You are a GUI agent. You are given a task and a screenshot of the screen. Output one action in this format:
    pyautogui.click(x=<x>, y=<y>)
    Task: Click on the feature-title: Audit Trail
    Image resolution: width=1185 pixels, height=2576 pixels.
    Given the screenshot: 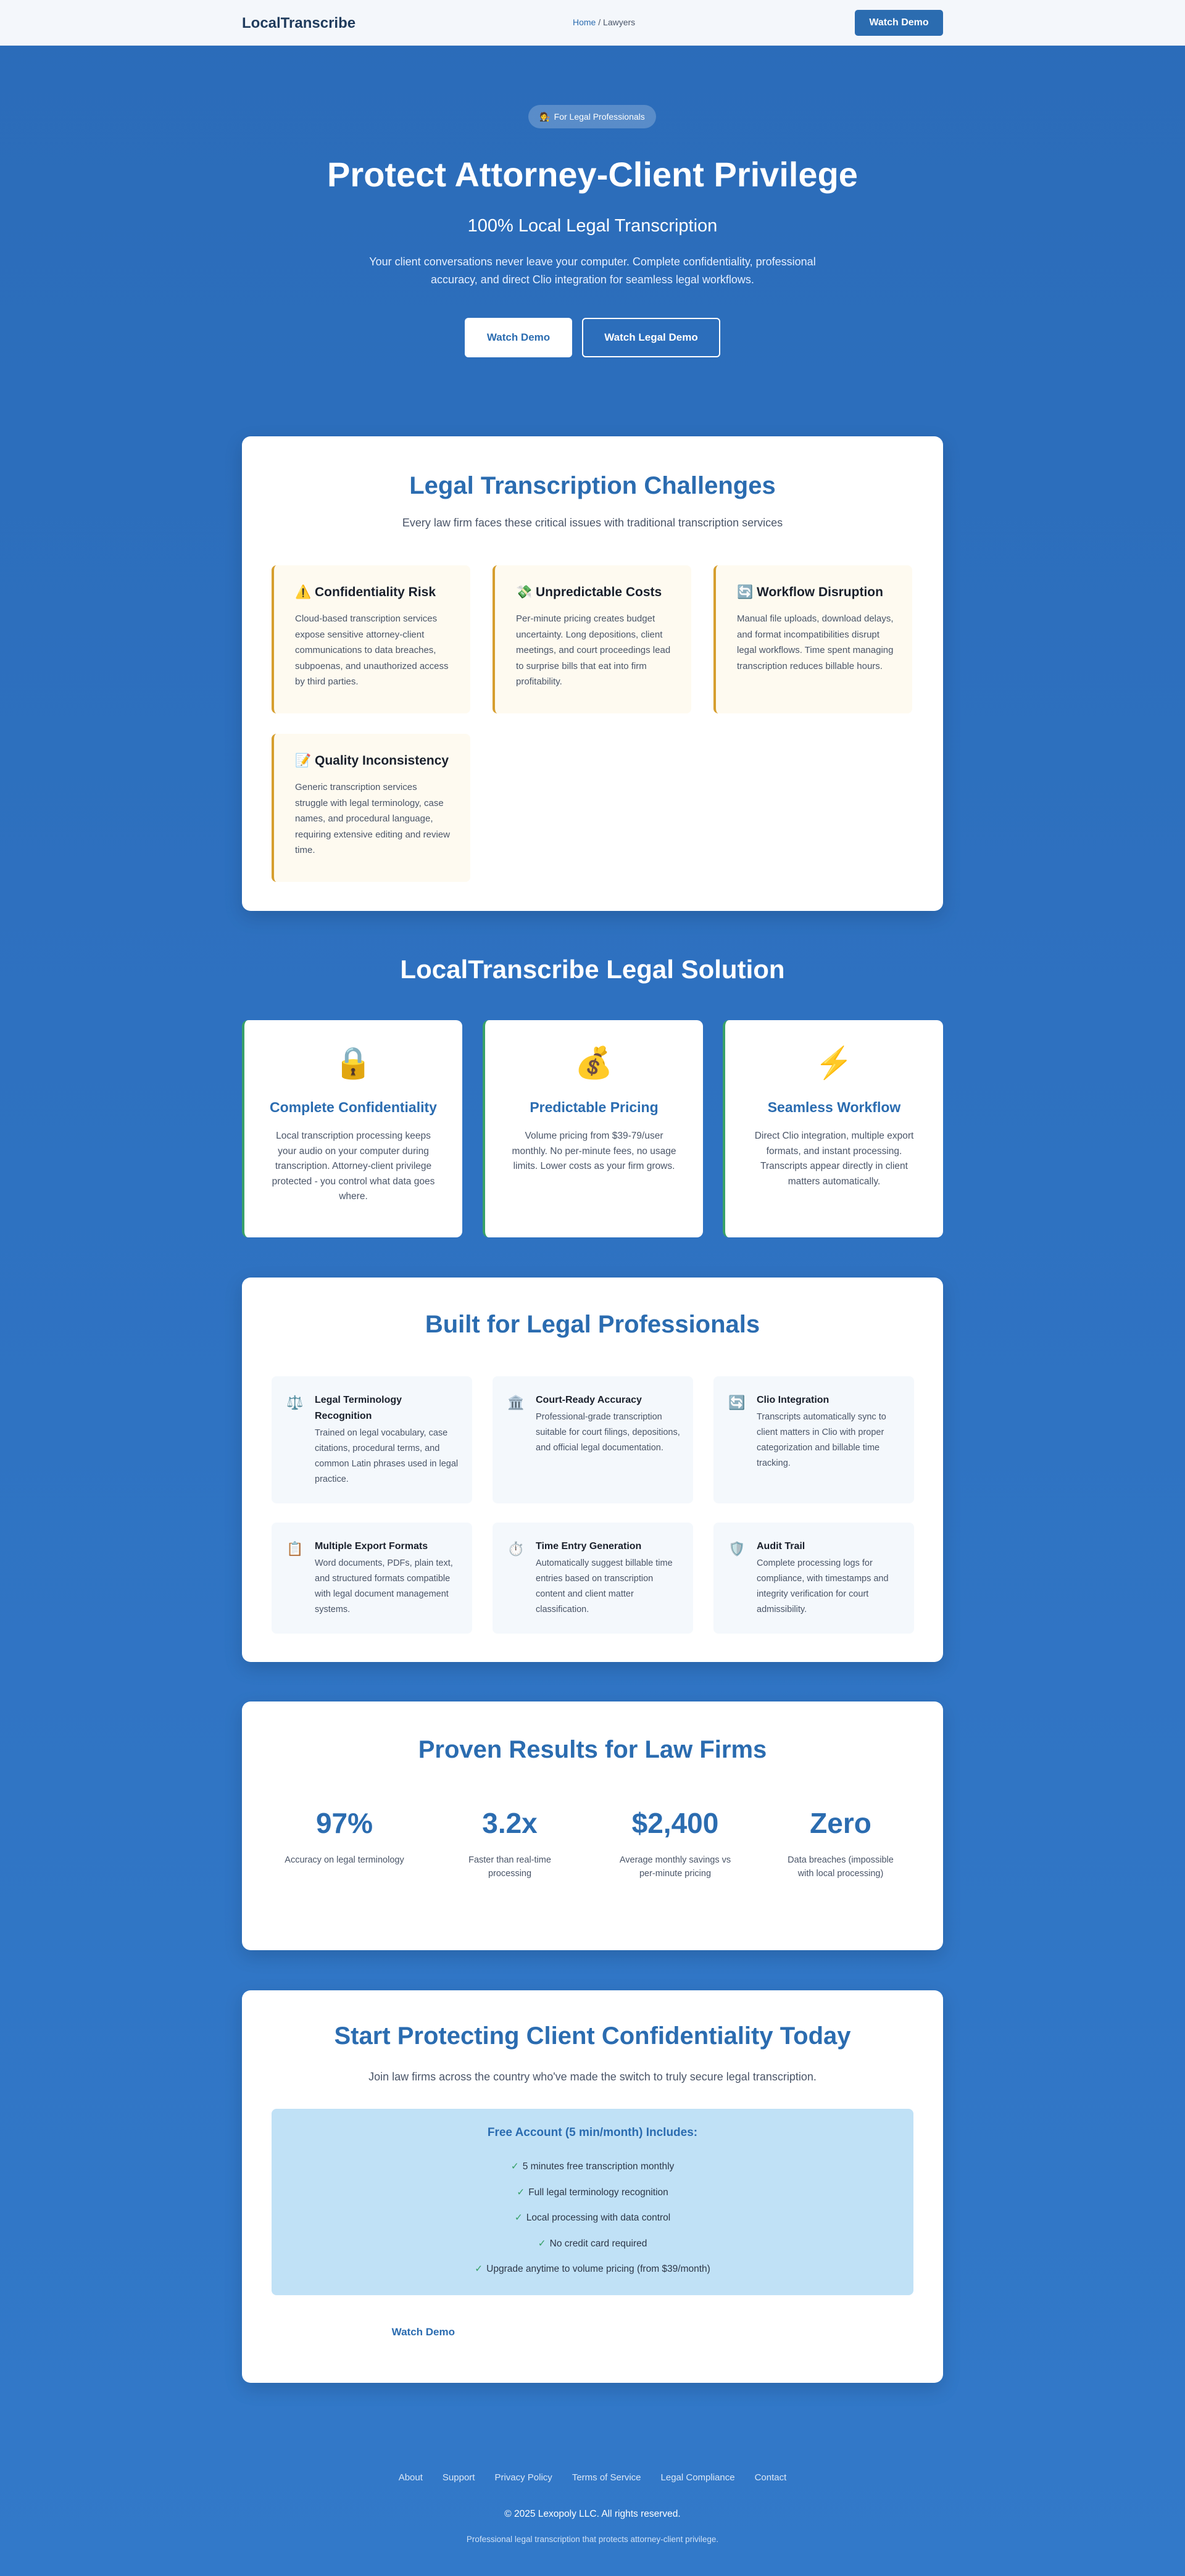 What is the action you would take?
    pyautogui.click(x=781, y=1546)
    